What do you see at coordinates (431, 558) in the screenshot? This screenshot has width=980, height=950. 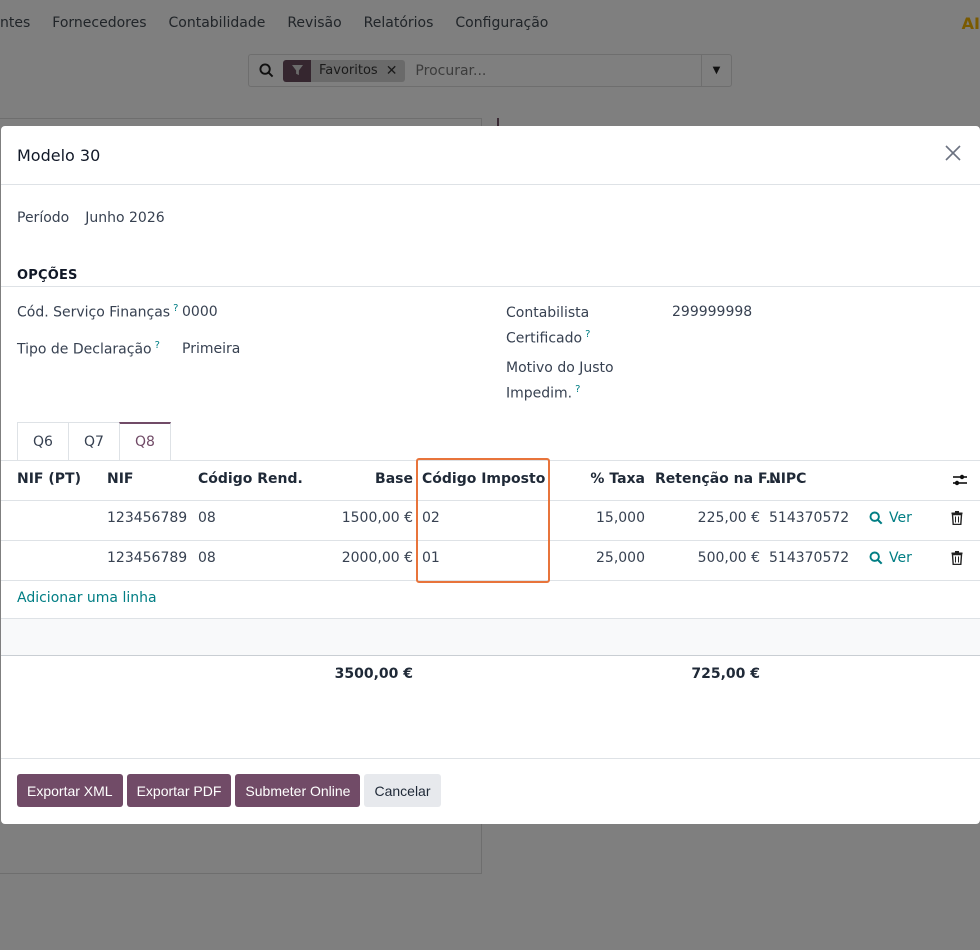 I see `cell-codigo-imposto: 01` at bounding box center [431, 558].